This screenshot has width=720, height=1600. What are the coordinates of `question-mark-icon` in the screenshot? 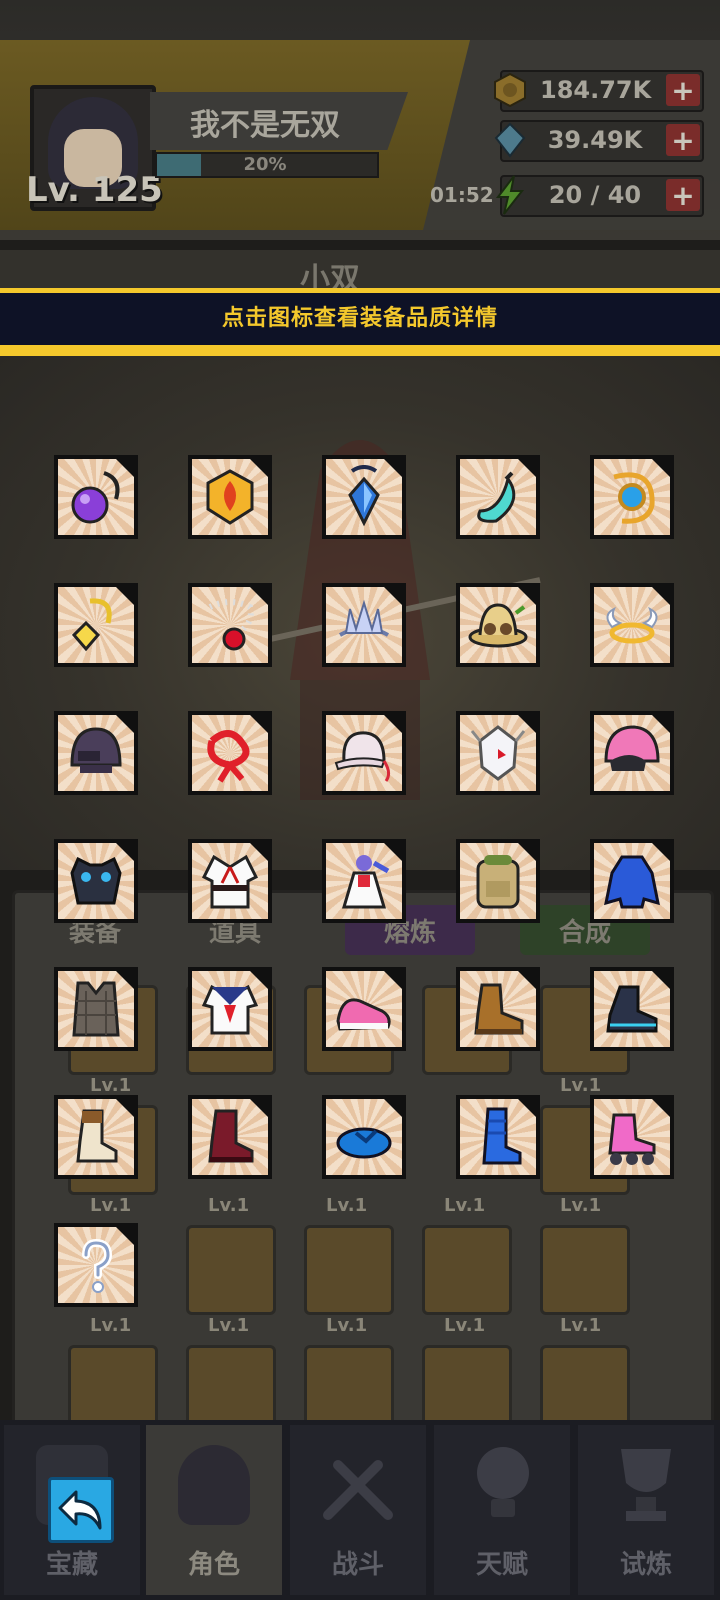 It's located at (97, 1265).